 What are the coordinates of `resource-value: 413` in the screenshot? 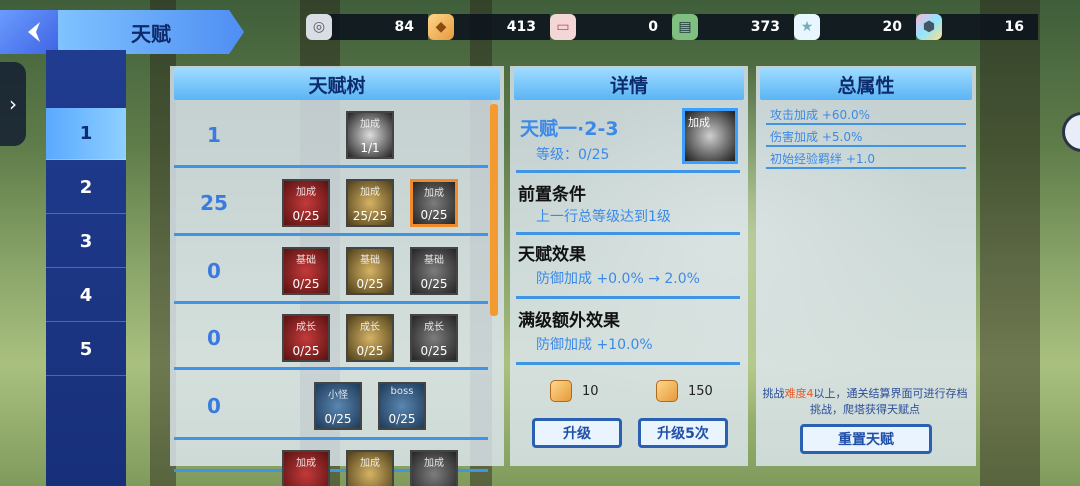 It's located at (500, 27).